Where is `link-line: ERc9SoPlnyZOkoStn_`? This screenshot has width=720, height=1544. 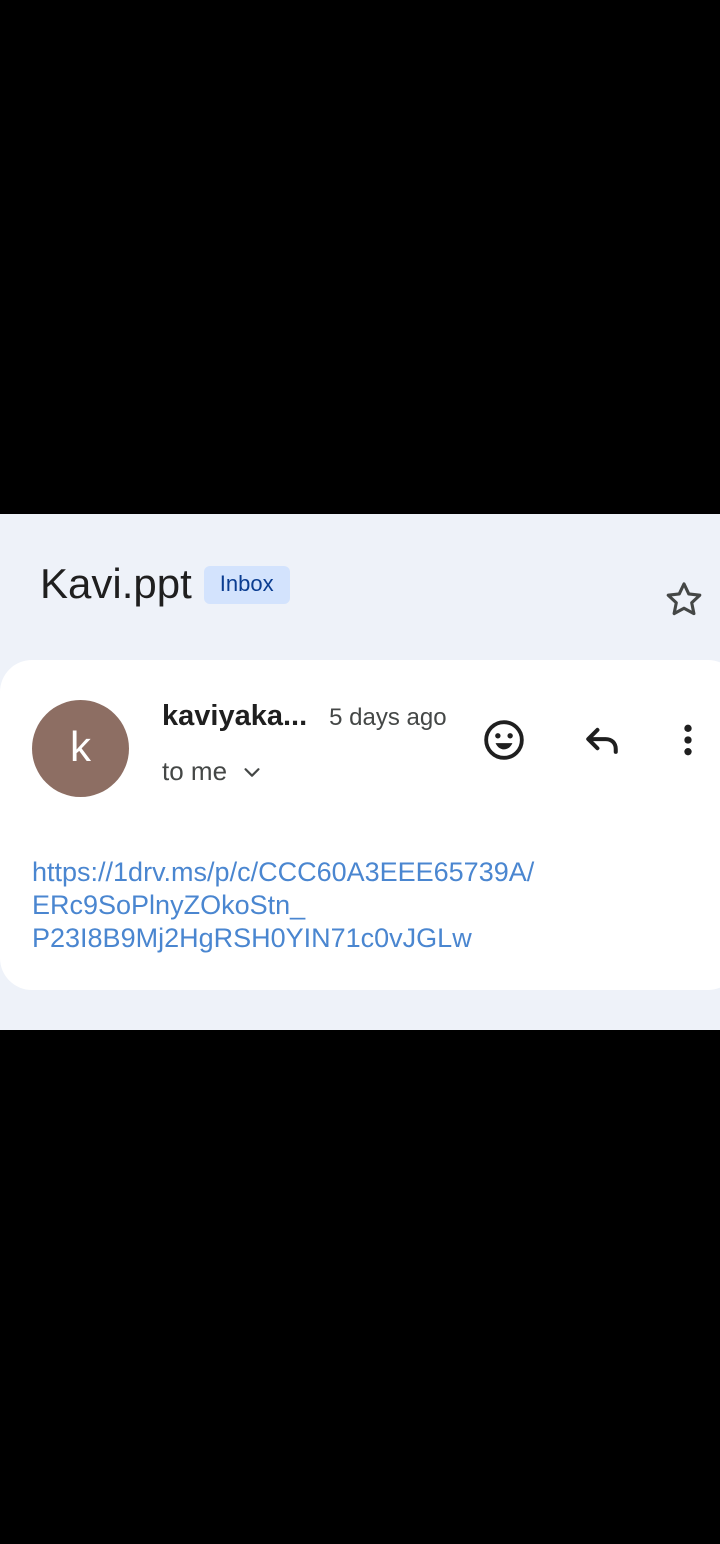 link-line: ERc9SoPlnyZOkoStn_ is located at coordinates (169, 905).